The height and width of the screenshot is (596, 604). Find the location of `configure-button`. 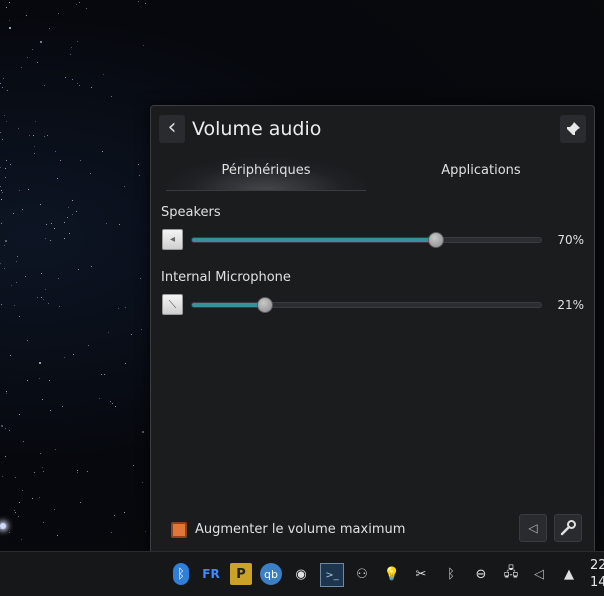

configure-button is located at coordinates (568, 528).